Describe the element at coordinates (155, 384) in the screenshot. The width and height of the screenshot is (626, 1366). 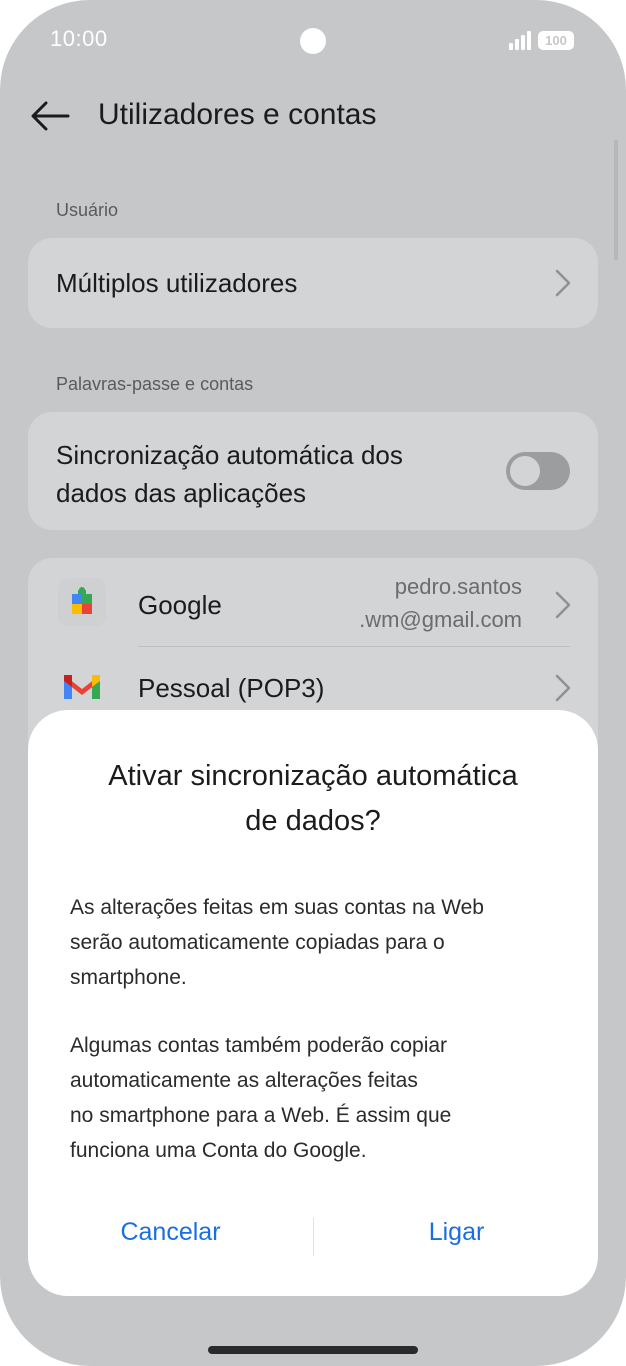
I see `section-label-passwords: Palavras-passe e contas` at that location.